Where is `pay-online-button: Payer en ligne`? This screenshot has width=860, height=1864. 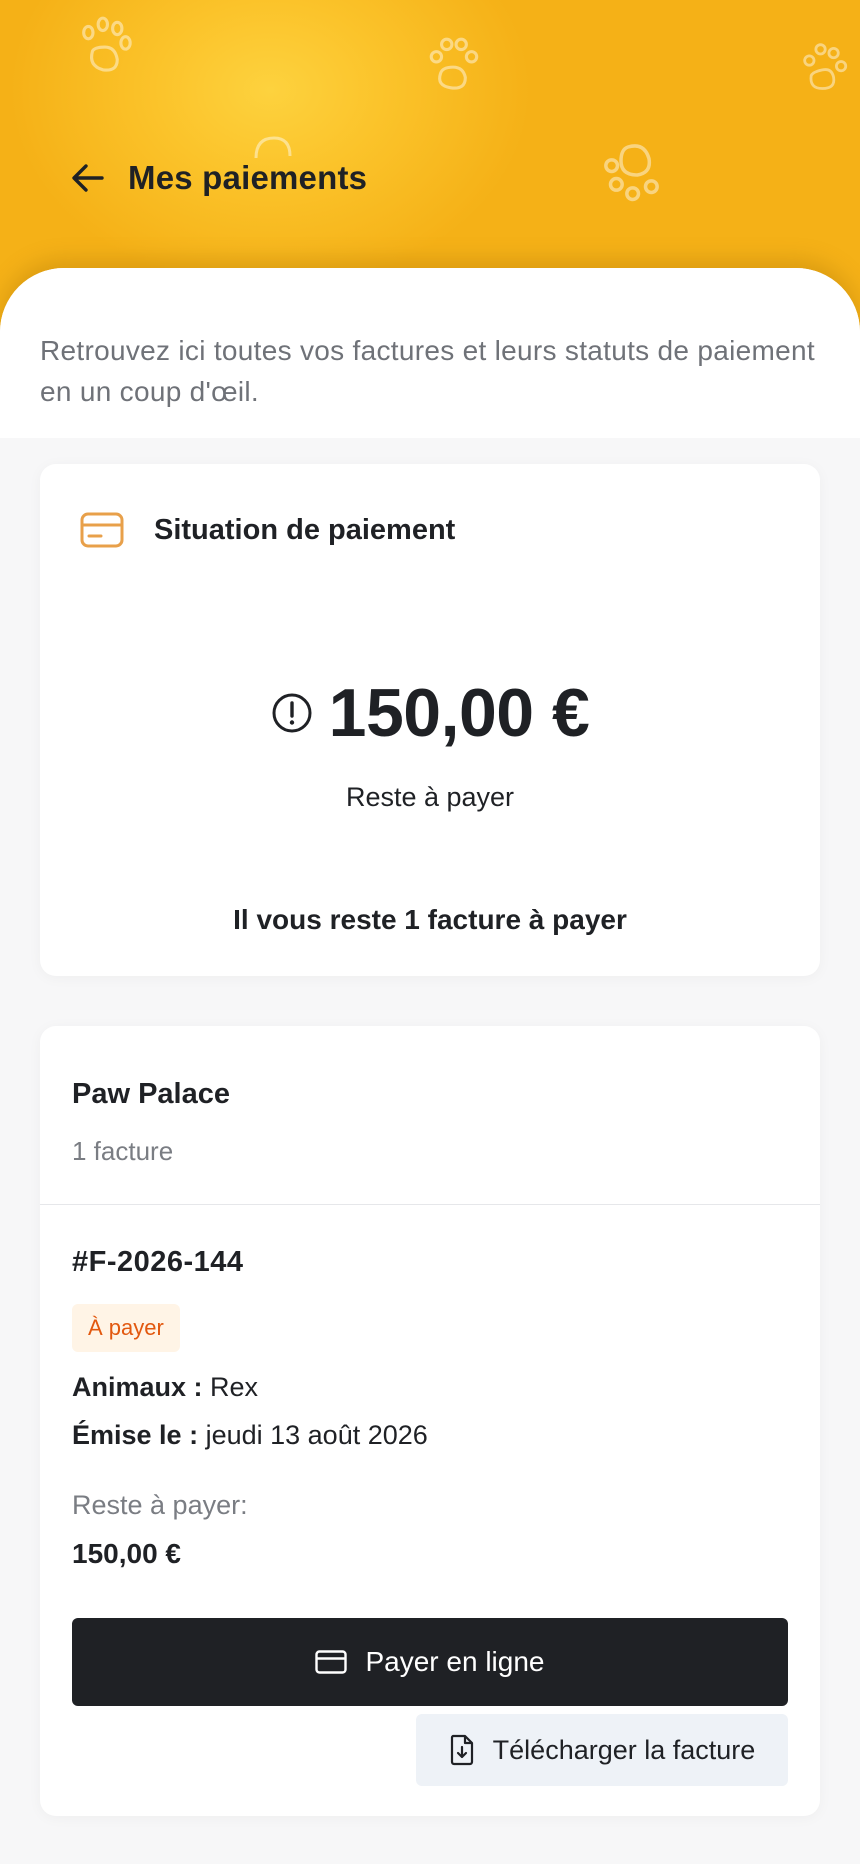
pay-online-button: Payer en ligne is located at coordinates (430, 1662).